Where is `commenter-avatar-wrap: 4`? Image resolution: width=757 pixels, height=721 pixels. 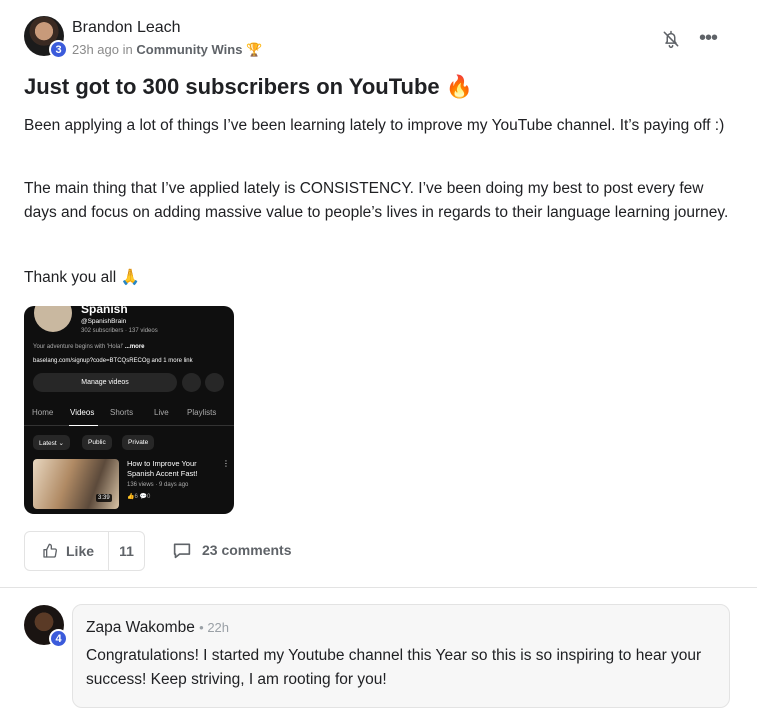 commenter-avatar-wrap: 4 is located at coordinates (46, 626).